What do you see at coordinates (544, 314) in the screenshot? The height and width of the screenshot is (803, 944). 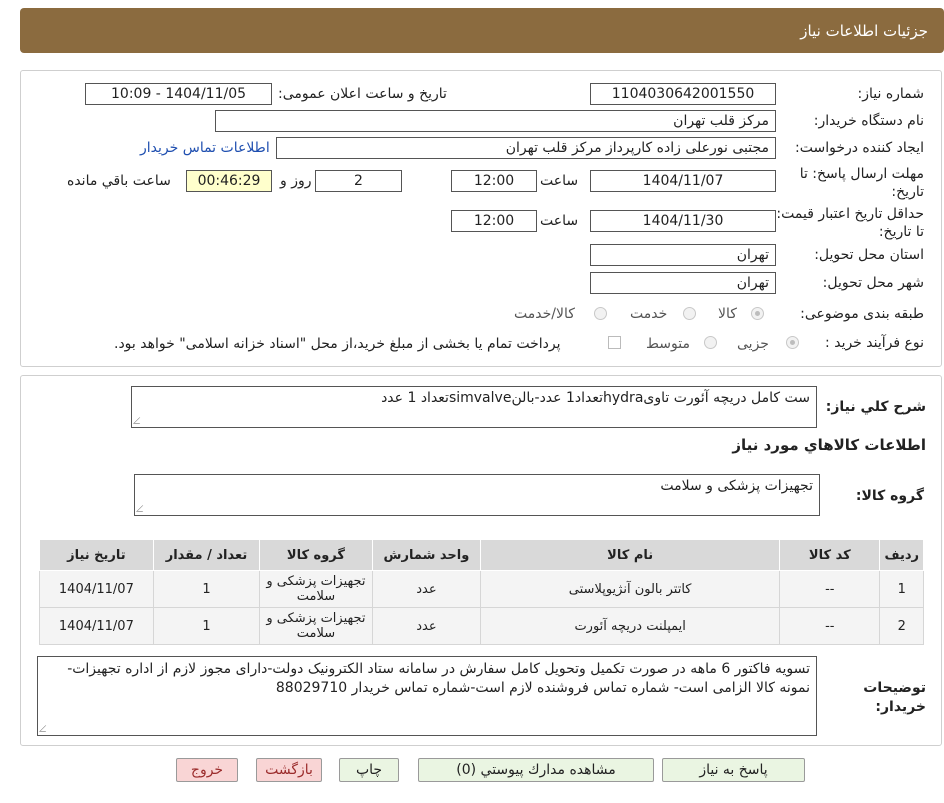 I see `category-option-goods-service: کالا/خدمت` at bounding box center [544, 314].